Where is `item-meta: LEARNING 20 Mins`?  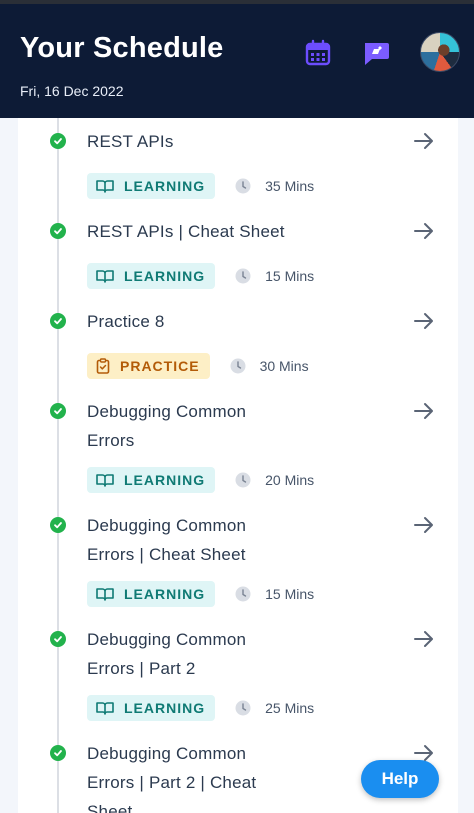
item-meta: LEARNING 20 Mins is located at coordinates (200, 480).